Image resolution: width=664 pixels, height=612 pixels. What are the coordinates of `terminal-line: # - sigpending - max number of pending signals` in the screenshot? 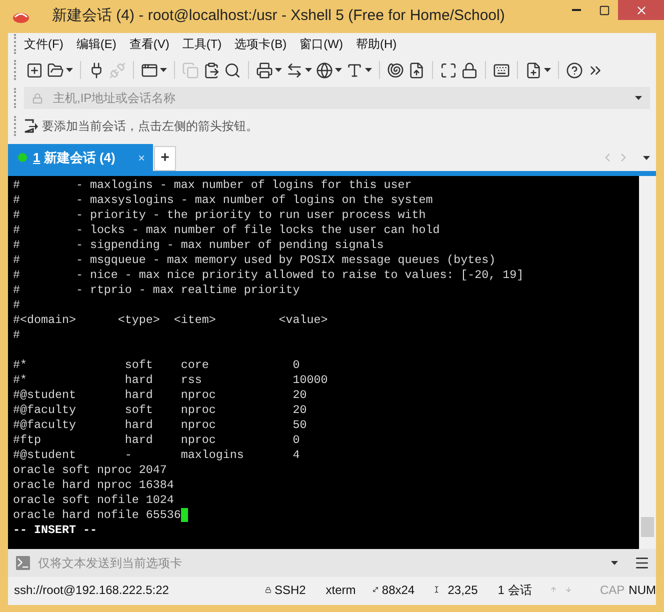 It's located at (198, 245).